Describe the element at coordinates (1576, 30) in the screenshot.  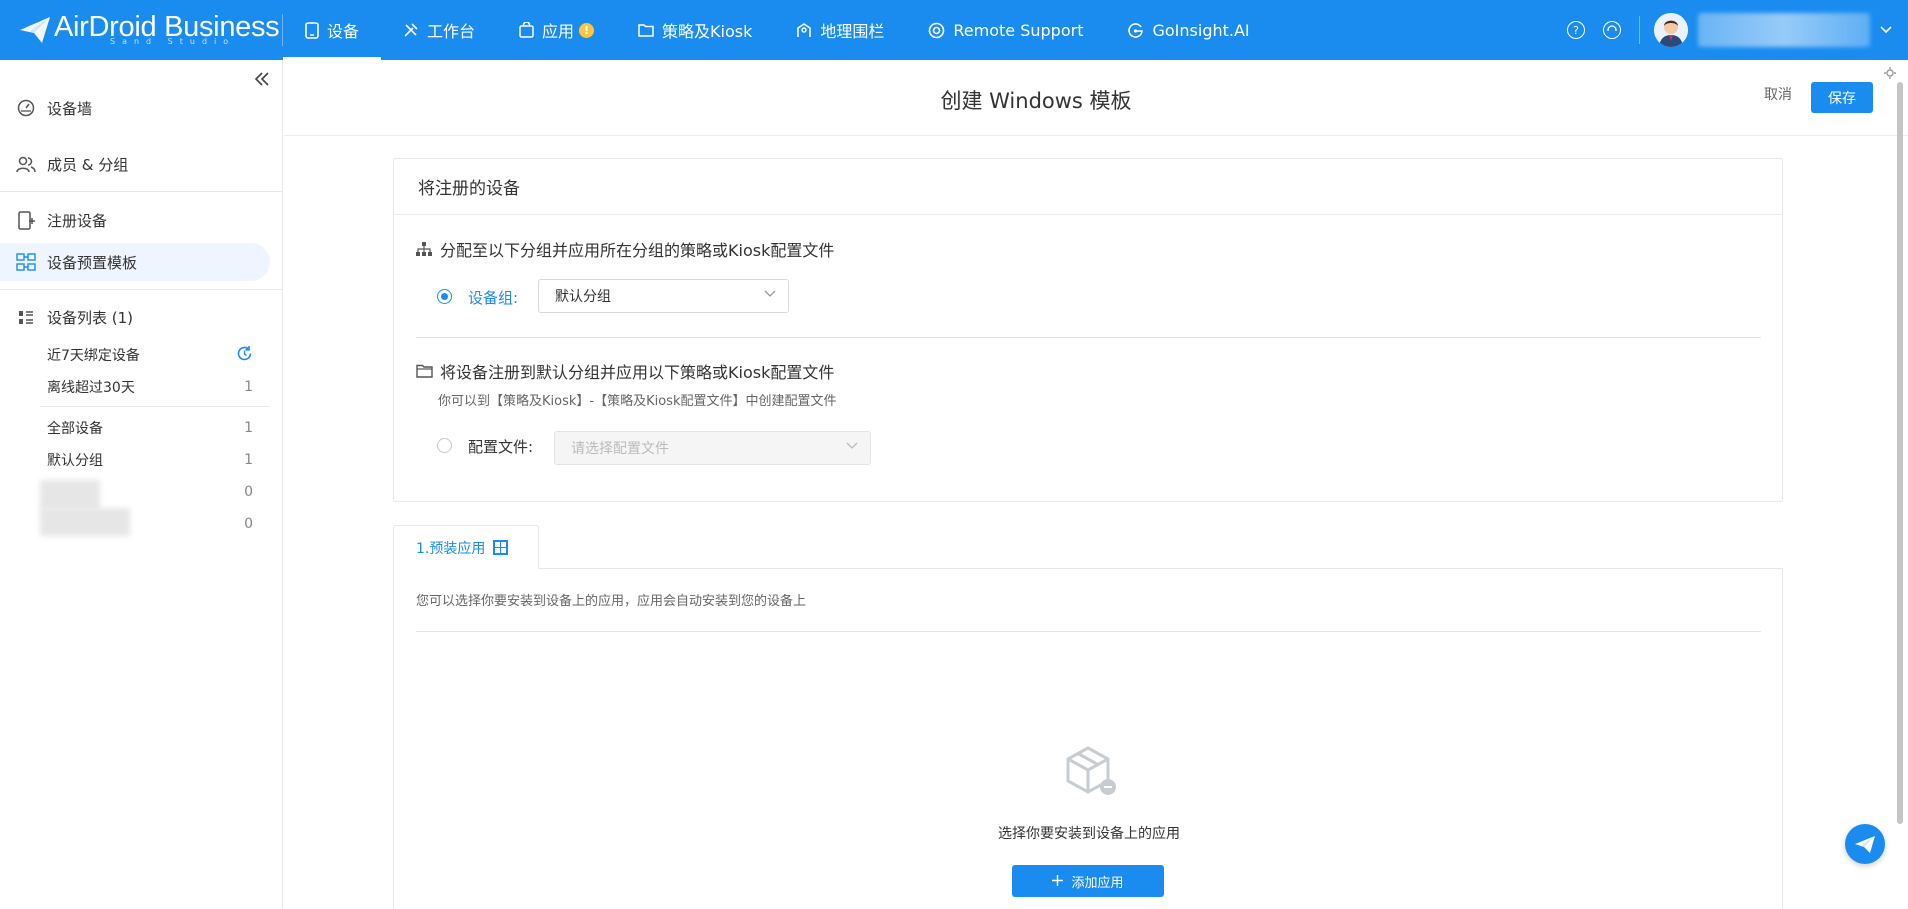
I see `help-icon: ?` at that location.